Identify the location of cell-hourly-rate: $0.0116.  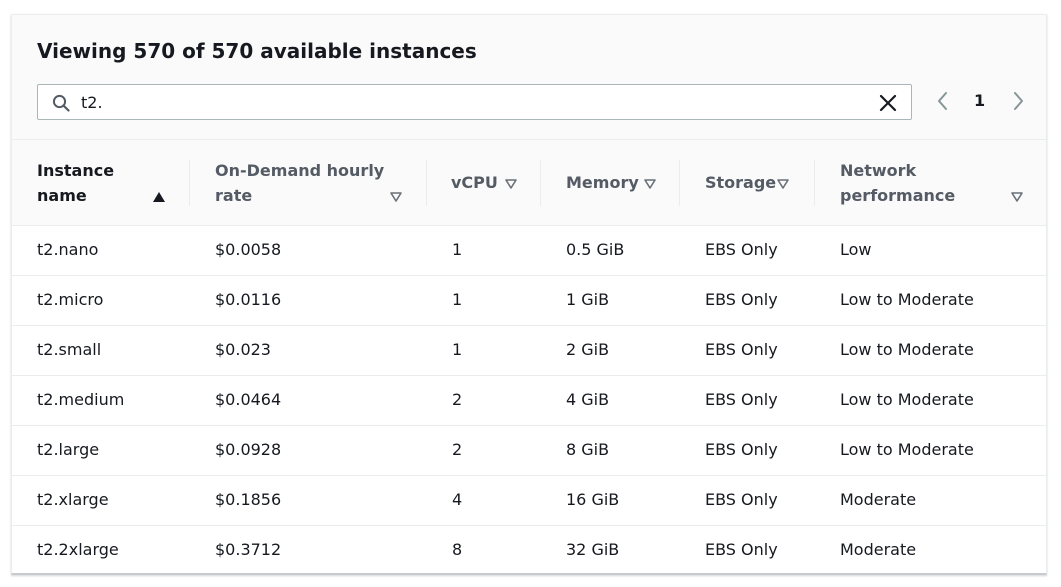
(248, 299).